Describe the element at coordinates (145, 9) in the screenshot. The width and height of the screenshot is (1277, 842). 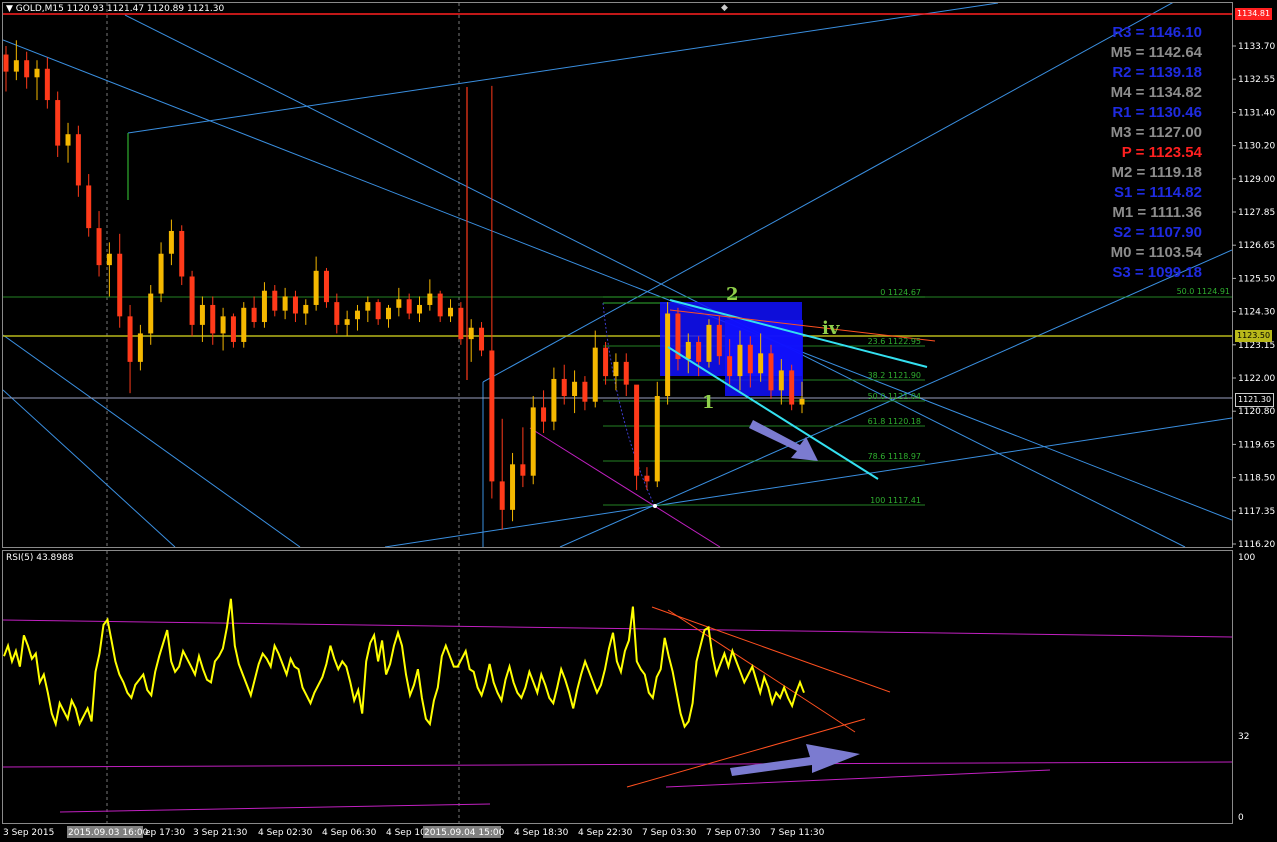
I see `ohlc-values: 1120.93 1121.47 1120.89 1121.30` at that location.